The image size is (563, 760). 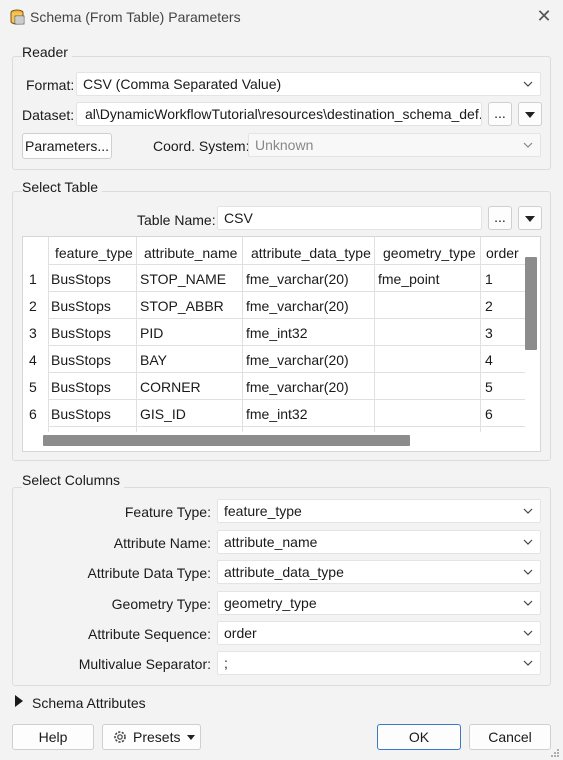 I want to click on select-columns-title: Select Columns, so click(x=73, y=480).